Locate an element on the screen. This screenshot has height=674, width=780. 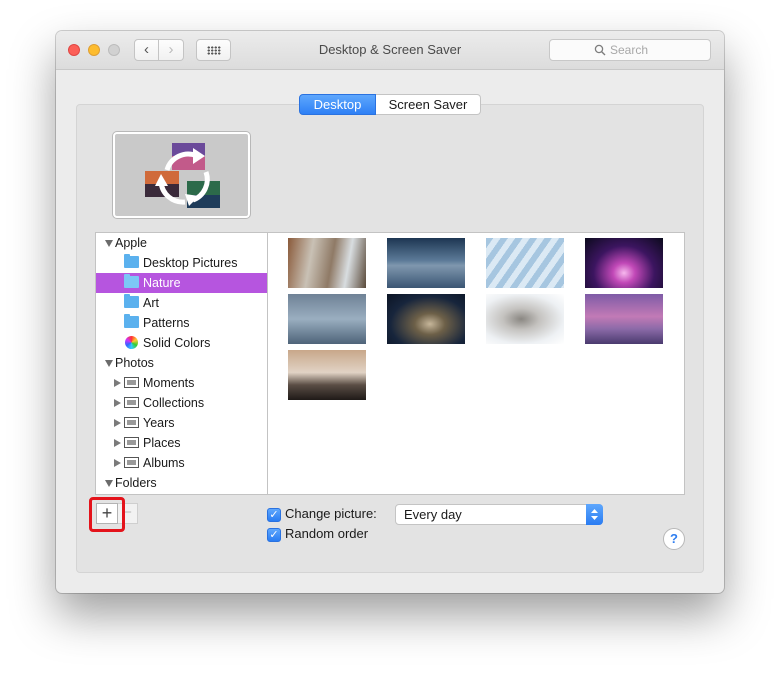
wallpaper-thumbnail-reeds is located at coordinates (327, 319).